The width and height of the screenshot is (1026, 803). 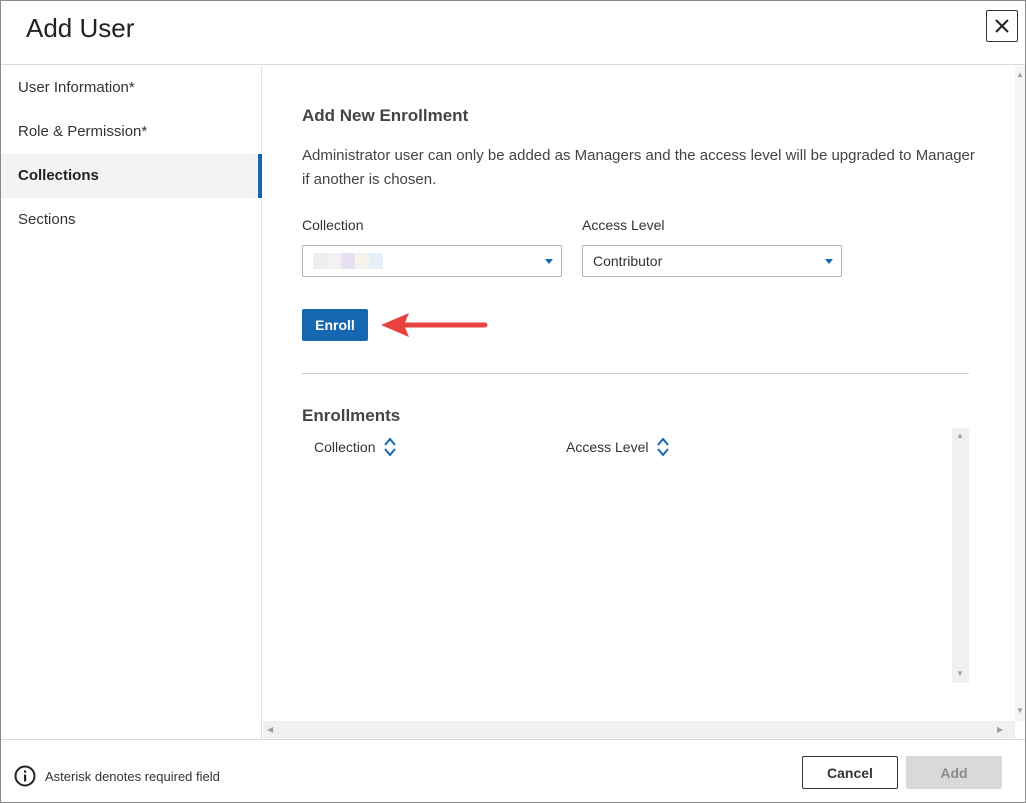 What do you see at coordinates (270, 729) in the screenshot?
I see `scroll-left-arrow-icon: ◀` at bounding box center [270, 729].